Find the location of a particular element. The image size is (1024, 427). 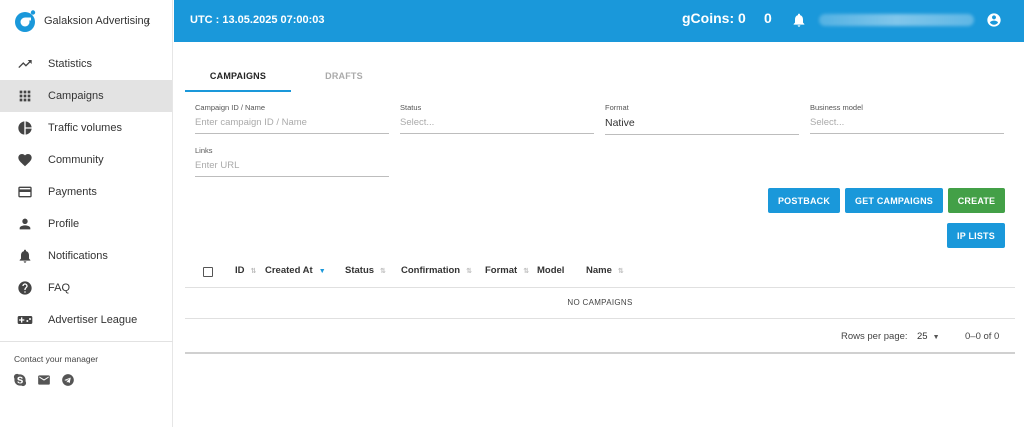

rows-per-page-select: 25 ▼ is located at coordinates (928, 336).